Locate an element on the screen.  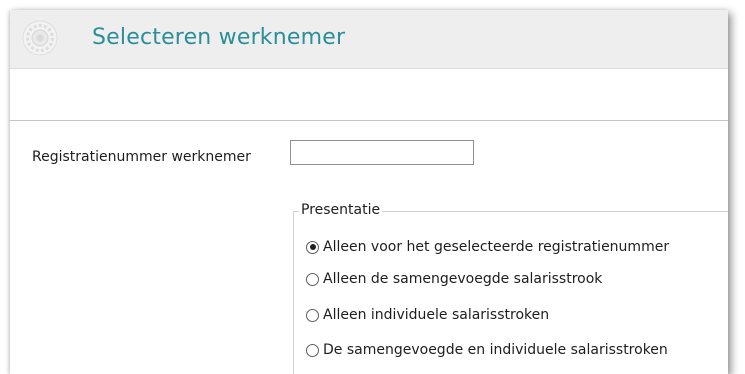
presentation-group-title: Presentatie is located at coordinates (341, 210).